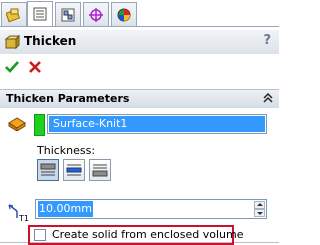 This screenshot has height=245, width=320. What do you see at coordinates (17, 125) in the screenshot?
I see `surface-selection-icon` at bounding box center [17, 125].